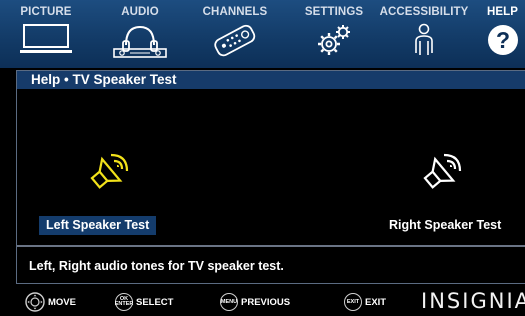 The image size is (525, 316). I want to click on tab-channels-label: CHANNELS, so click(235, 12).